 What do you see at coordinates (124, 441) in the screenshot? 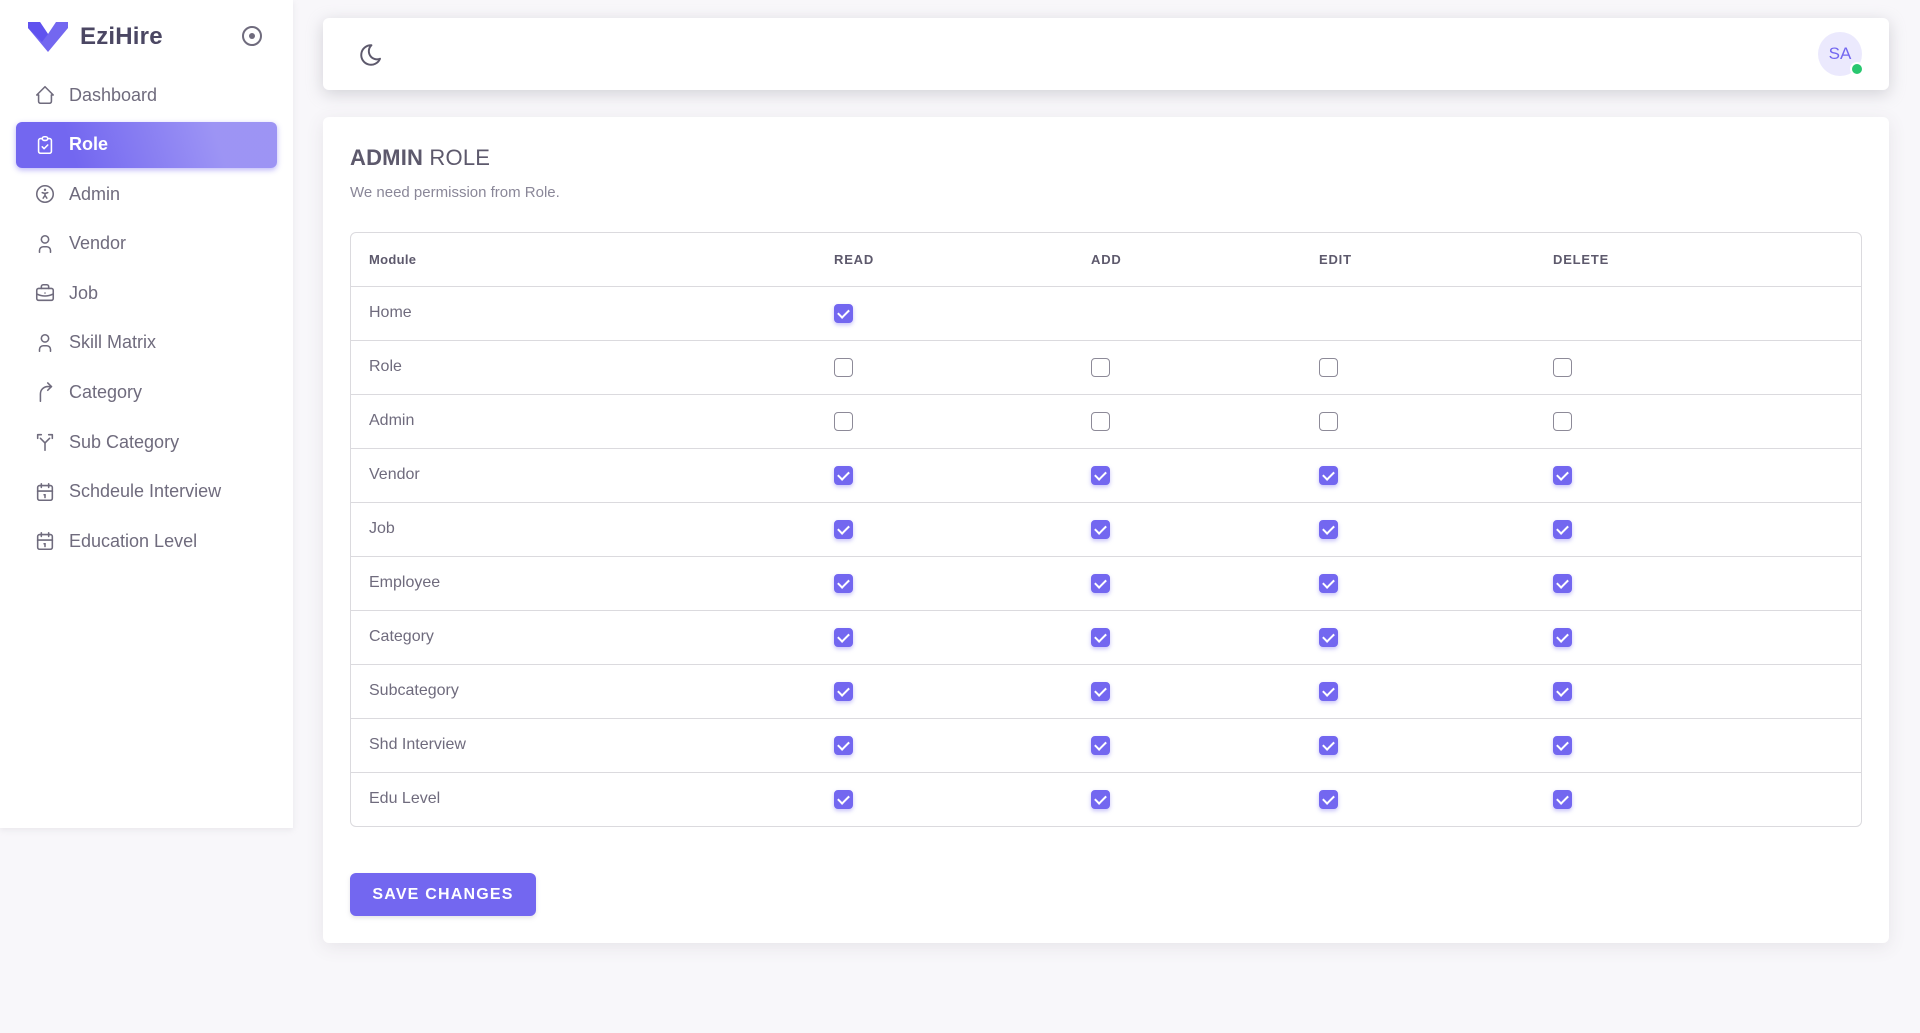
I see `sidebar-item-label: Sub Category` at bounding box center [124, 441].